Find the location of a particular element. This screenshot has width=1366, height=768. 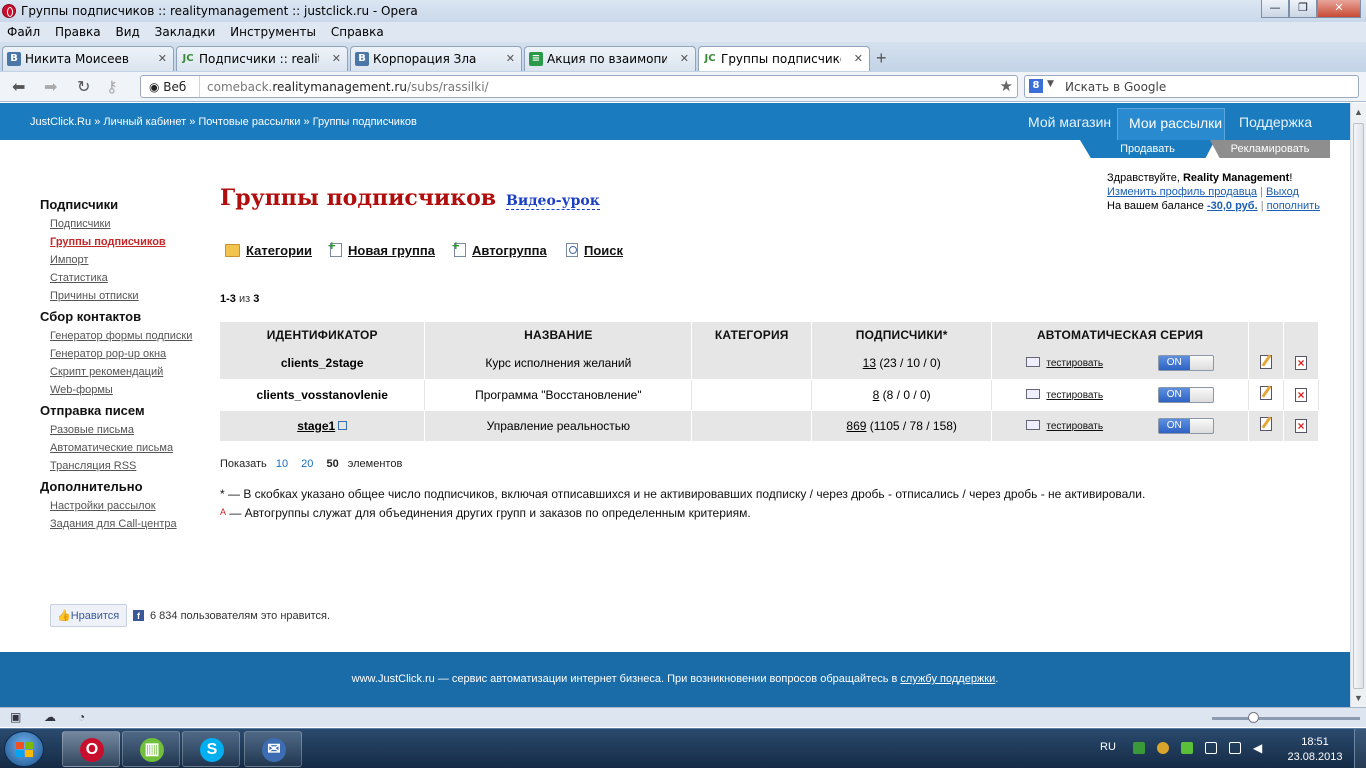

topup-link: пополнить is located at coordinates (1293, 206).